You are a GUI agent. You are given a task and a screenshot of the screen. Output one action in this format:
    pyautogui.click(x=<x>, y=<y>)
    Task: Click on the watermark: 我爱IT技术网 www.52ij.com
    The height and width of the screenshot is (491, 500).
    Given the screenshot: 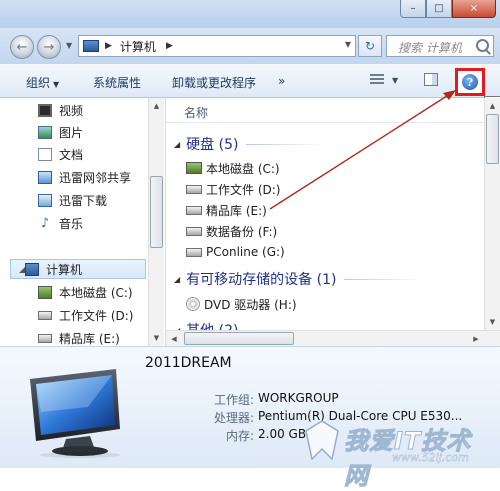 What is the action you would take?
    pyautogui.click(x=398, y=455)
    